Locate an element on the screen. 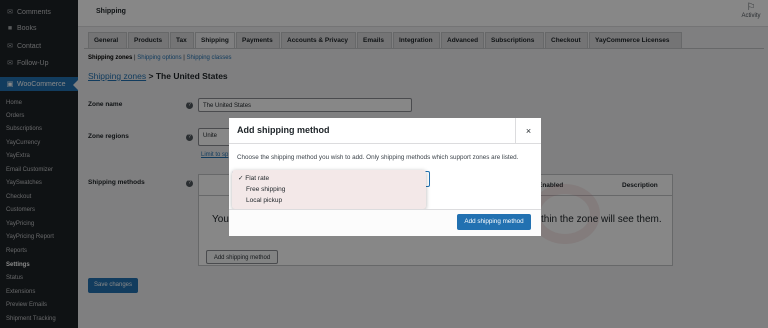  option-free-shipping: Free shipping is located at coordinates (265, 189).